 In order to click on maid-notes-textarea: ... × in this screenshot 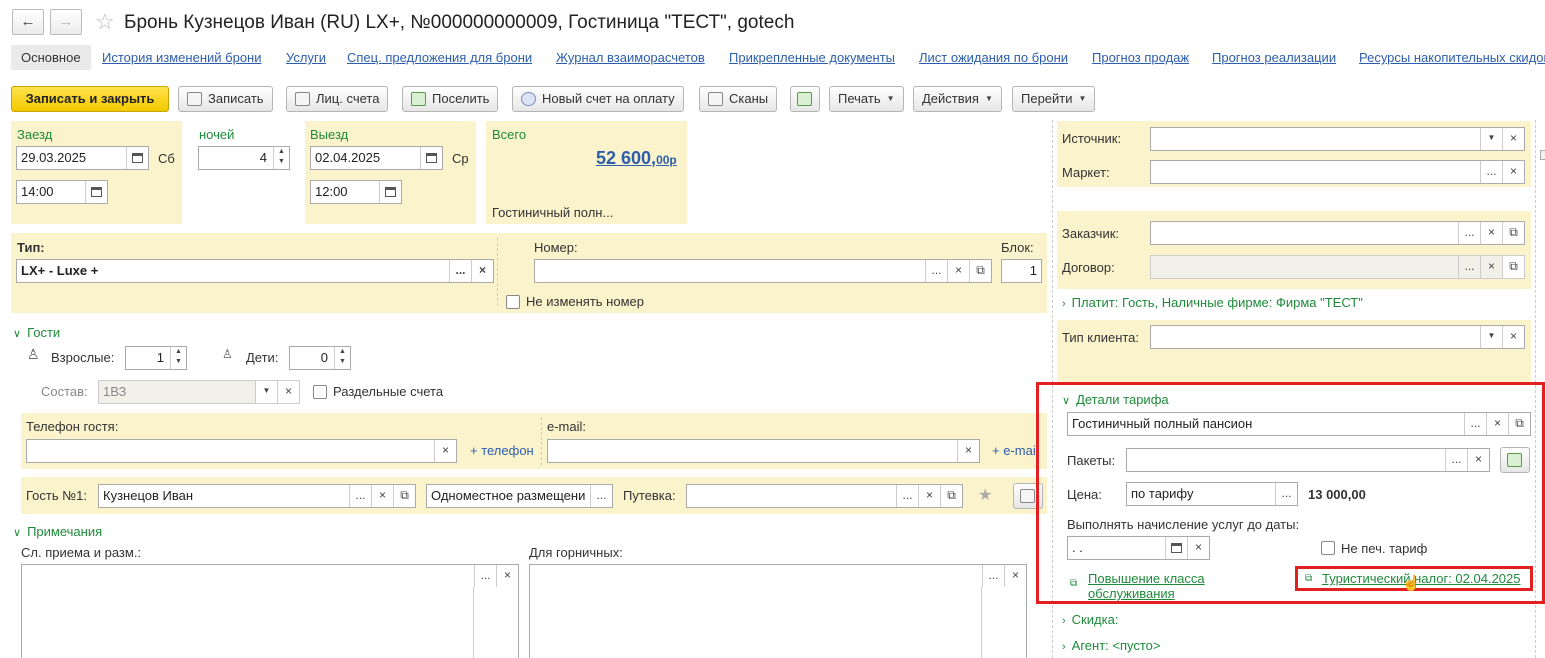, I will do `click(778, 611)`.